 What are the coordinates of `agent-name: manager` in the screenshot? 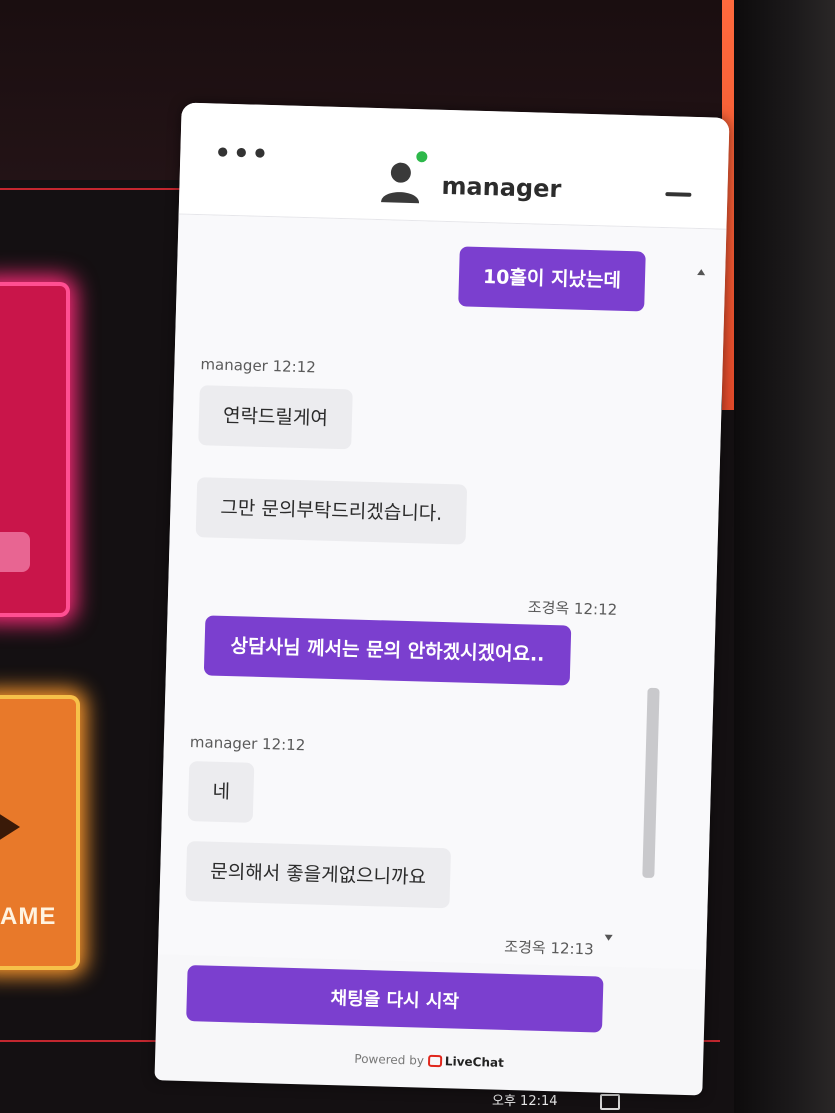 It's located at (501, 187).